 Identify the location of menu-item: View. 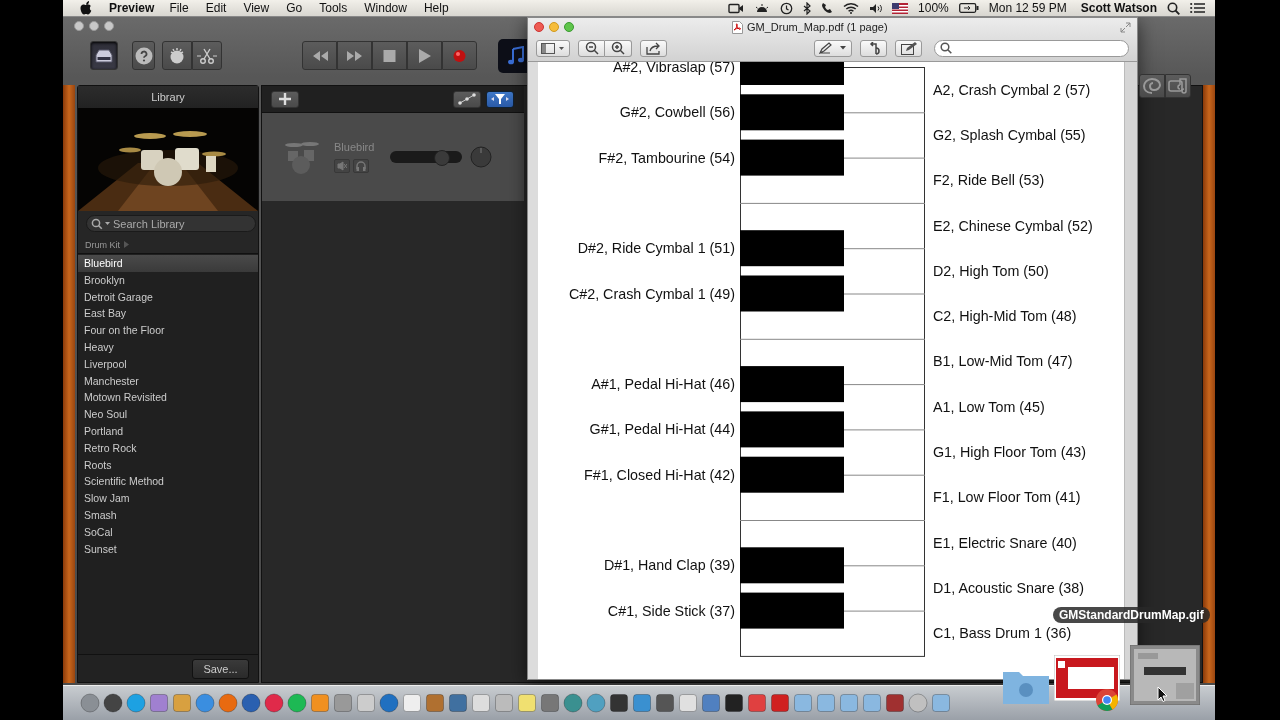
(256, 8).